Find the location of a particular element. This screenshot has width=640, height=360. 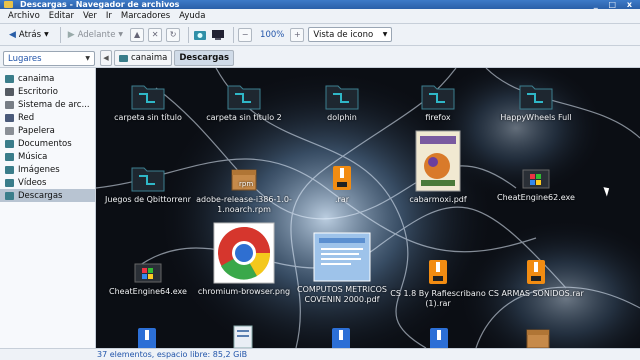

status-text: 37 elementos, espacio libre: 85,2 GiB is located at coordinates (172, 354).